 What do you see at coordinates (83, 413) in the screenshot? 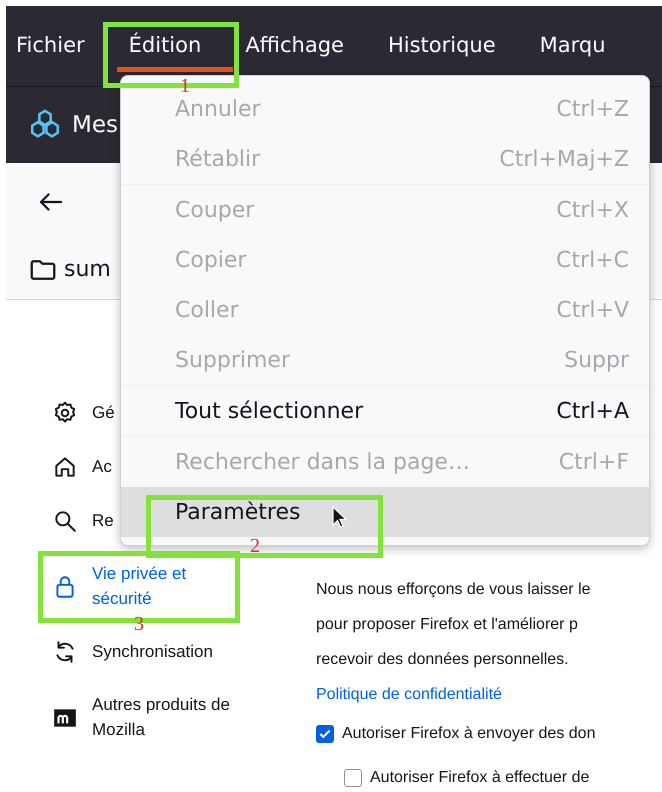
I see `sidebar-item: Gé` at bounding box center [83, 413].